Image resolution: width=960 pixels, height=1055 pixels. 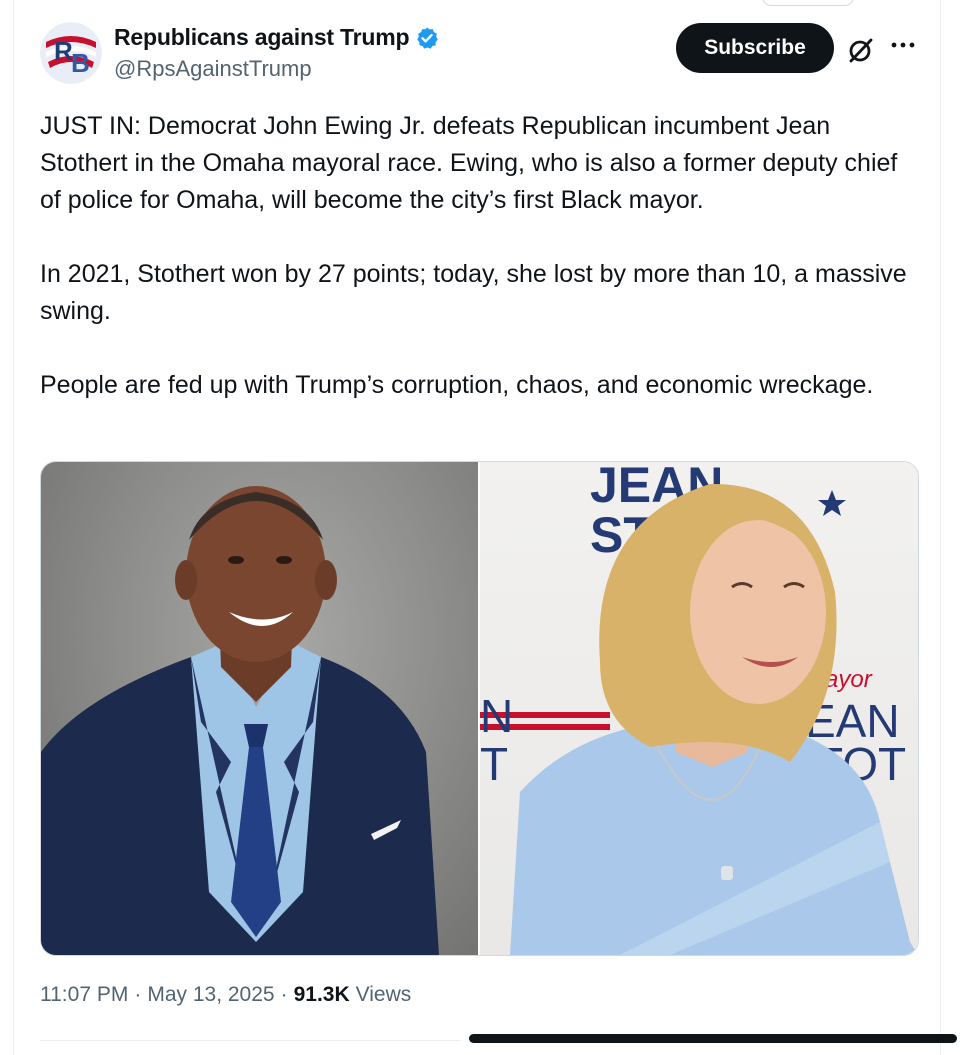 I want to click on svg-text: N, so click(x=496, y=716).